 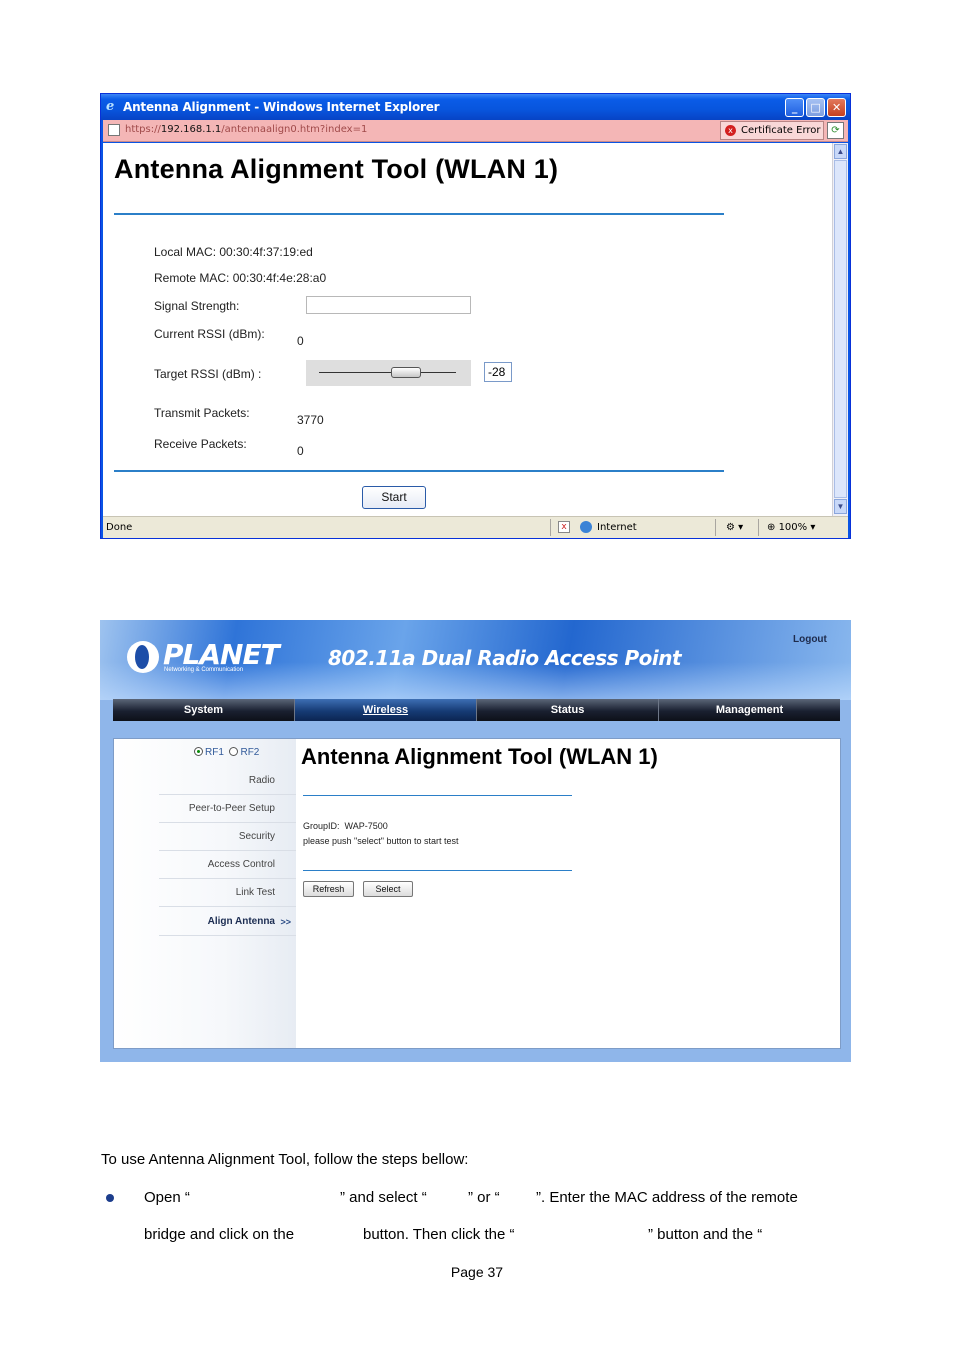 I want to click on certificate-error-button: x Certificate Error, so click(x=772, y=130).